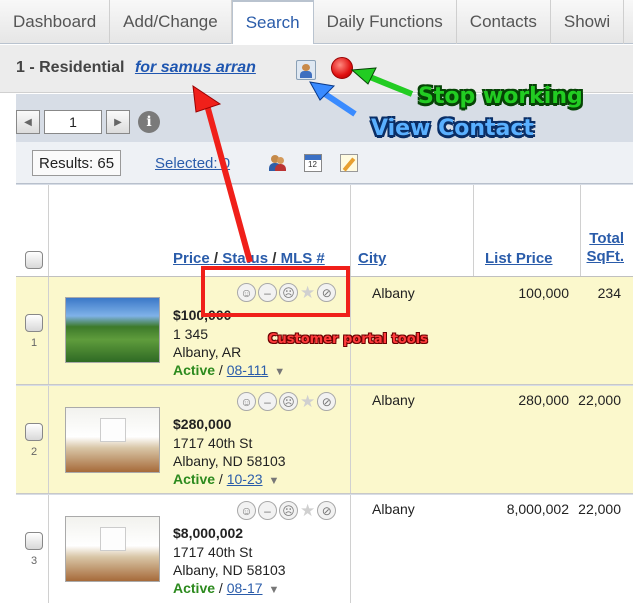 Image resolution: width=633 pixels, height=603 pixels. I want to click on city-sort-link: City, so click(372, 258).